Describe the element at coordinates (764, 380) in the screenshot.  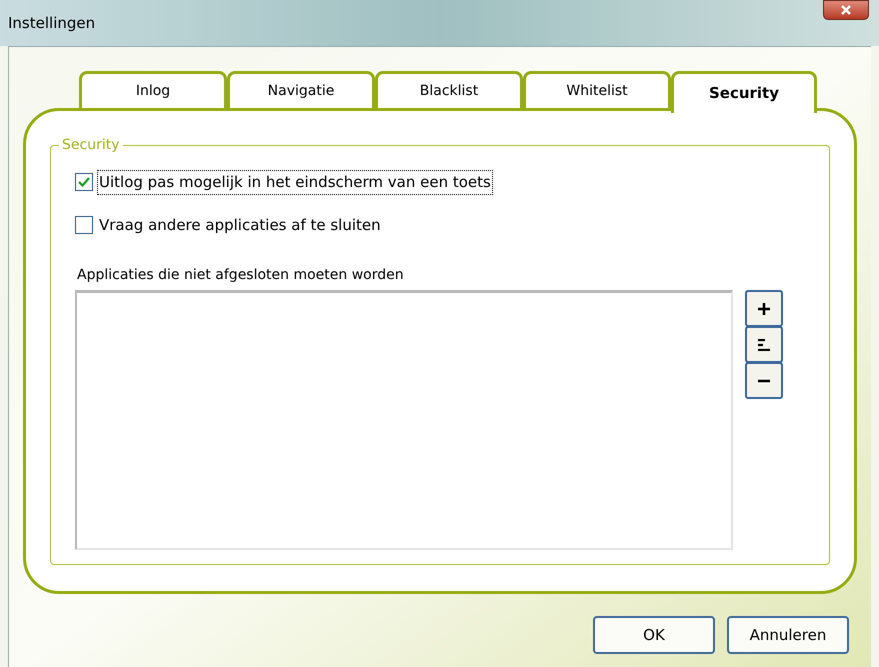
I see `minus-icon` at that location.